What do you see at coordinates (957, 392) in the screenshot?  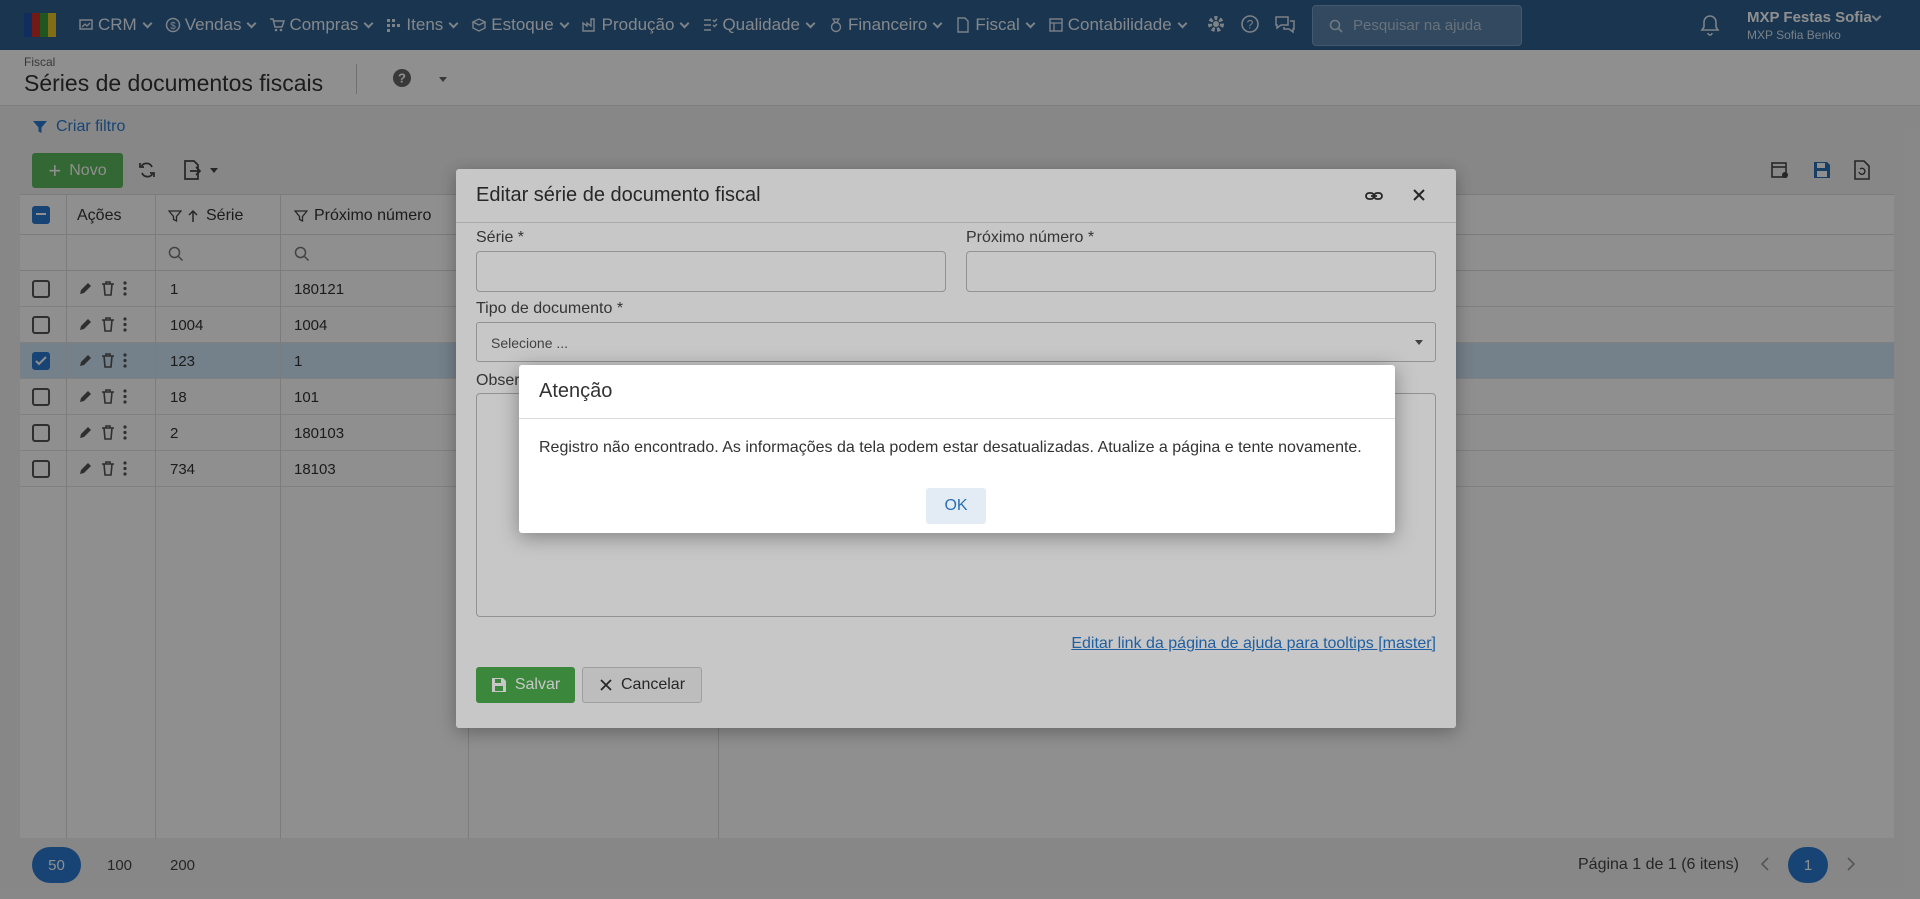 I see `alert-header: Atenção` at bounding box center [957, 392].